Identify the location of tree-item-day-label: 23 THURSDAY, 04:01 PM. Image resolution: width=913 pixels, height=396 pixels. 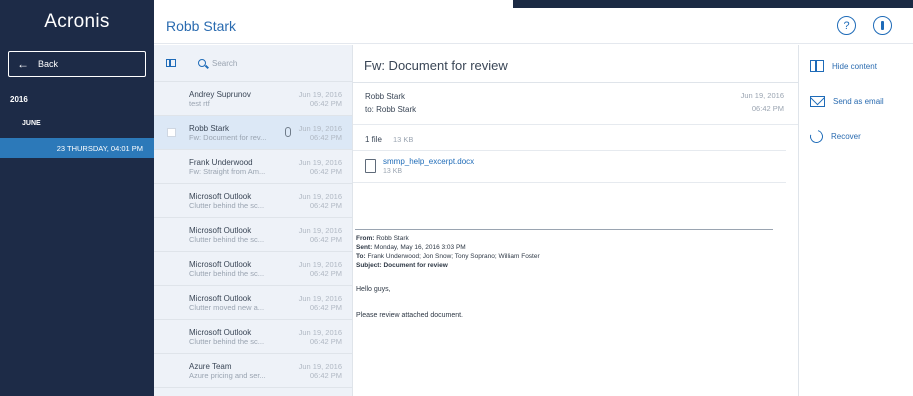
(99, 148).